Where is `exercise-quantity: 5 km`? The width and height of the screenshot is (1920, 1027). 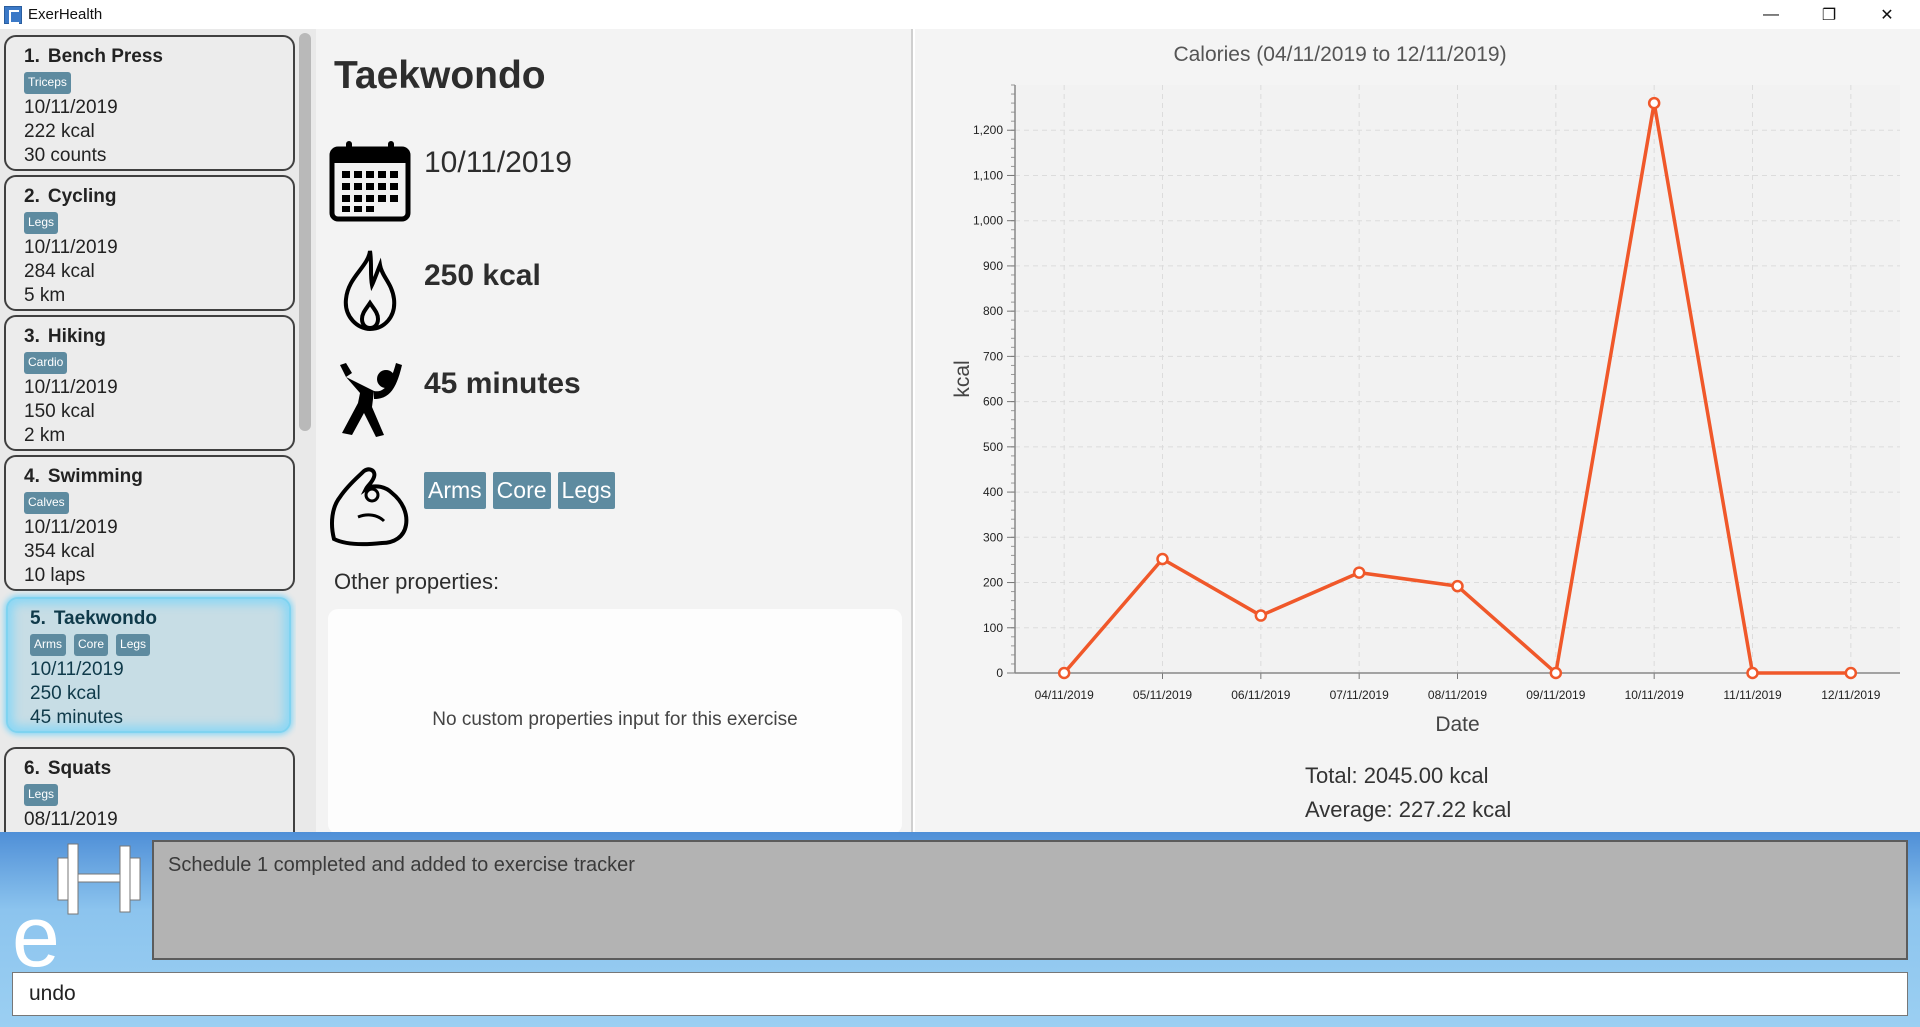 exercise-quantity: 5 km is located at coordinates (45, 295).